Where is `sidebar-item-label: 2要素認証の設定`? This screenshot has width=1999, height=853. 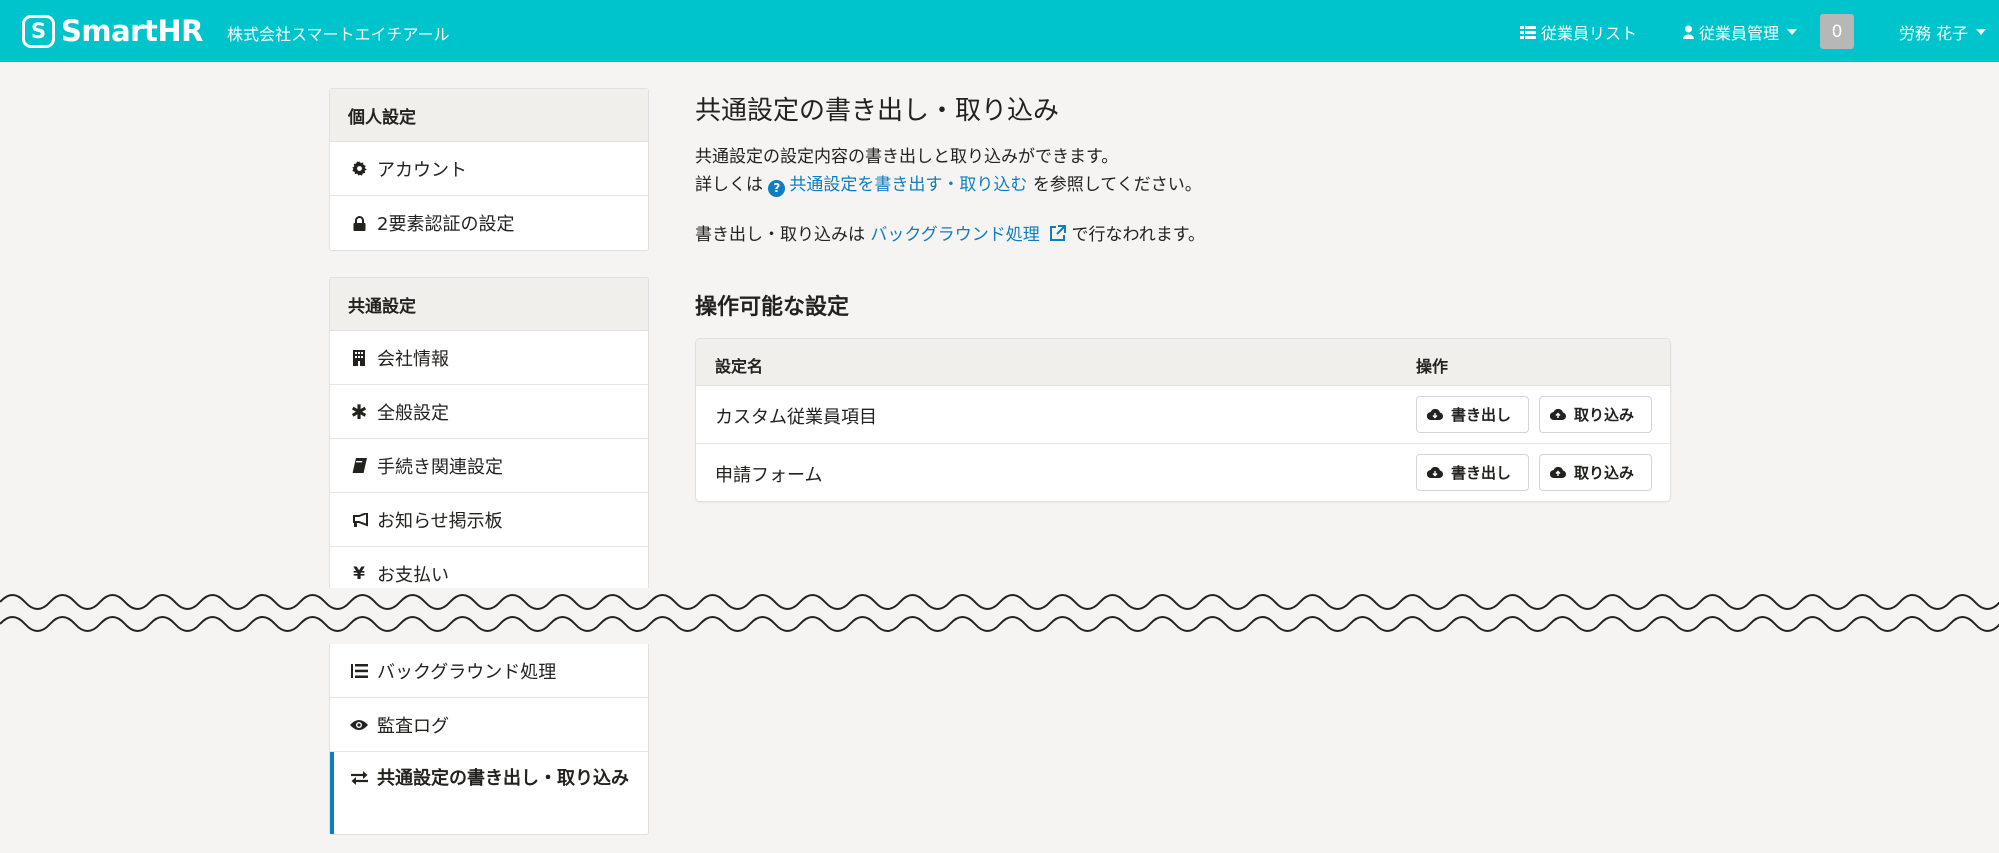 sidebar-item-label: 2要素認証の設定 is located at coordinates (446, 224).